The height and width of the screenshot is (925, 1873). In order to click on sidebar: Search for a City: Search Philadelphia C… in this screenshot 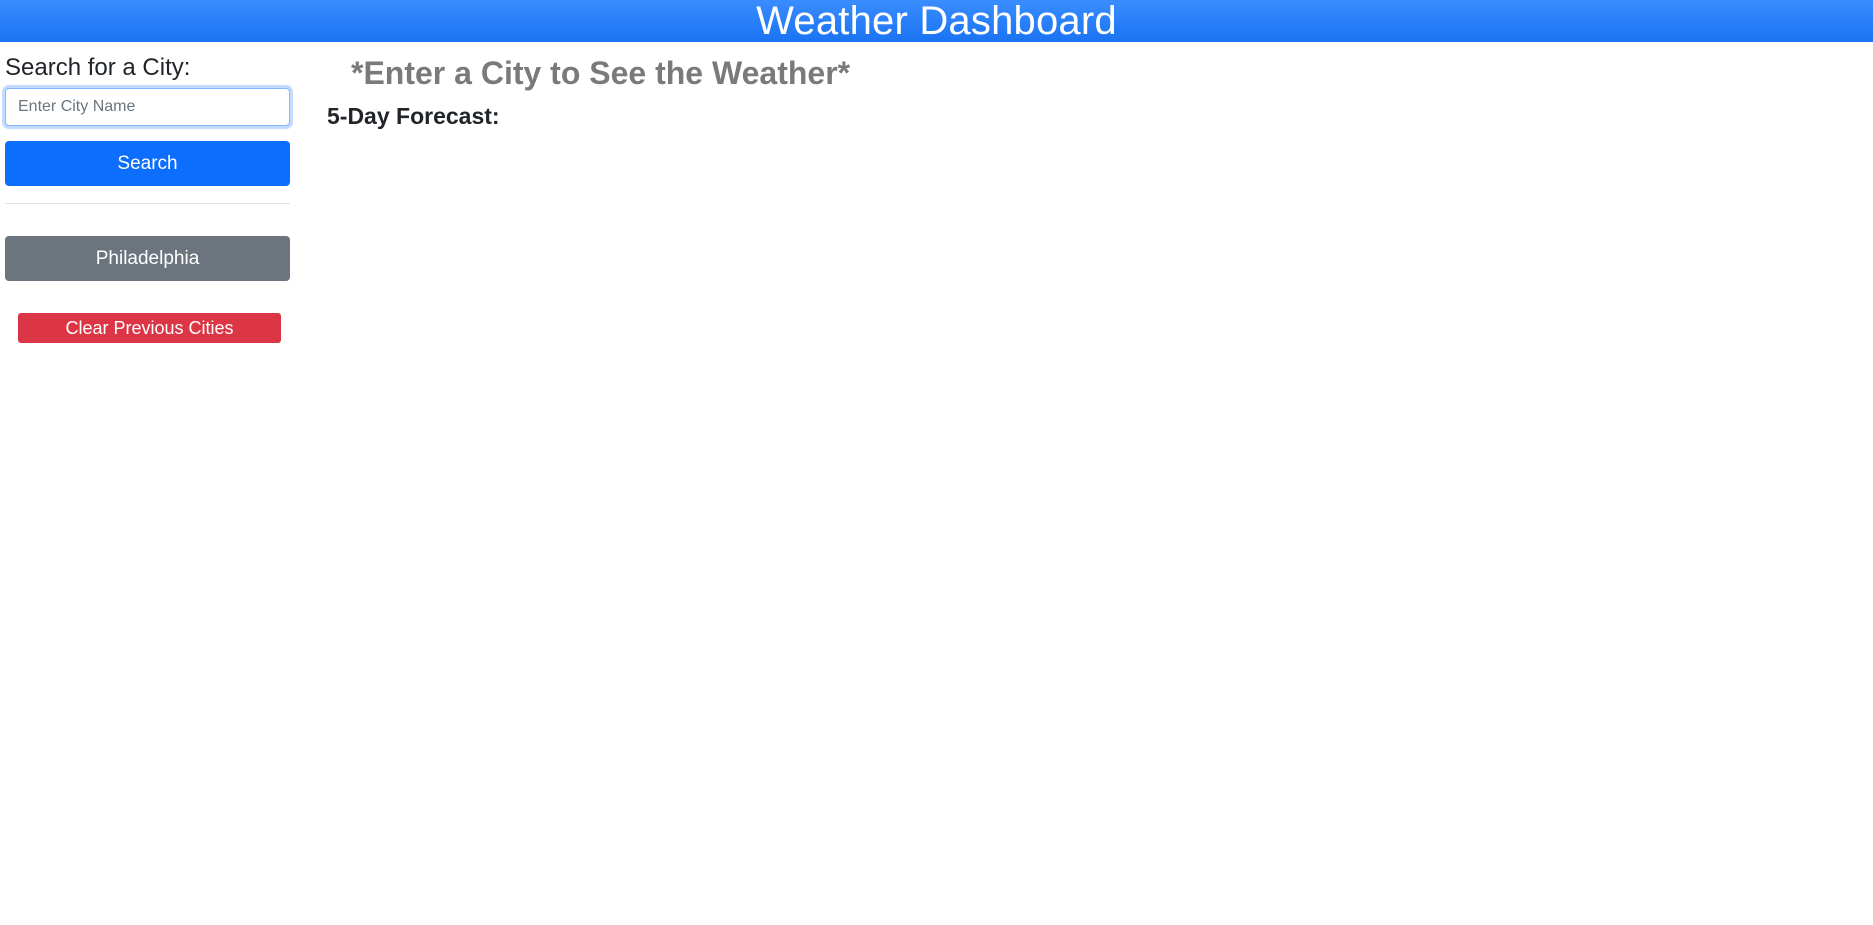, I will do `click(147, 192)`.